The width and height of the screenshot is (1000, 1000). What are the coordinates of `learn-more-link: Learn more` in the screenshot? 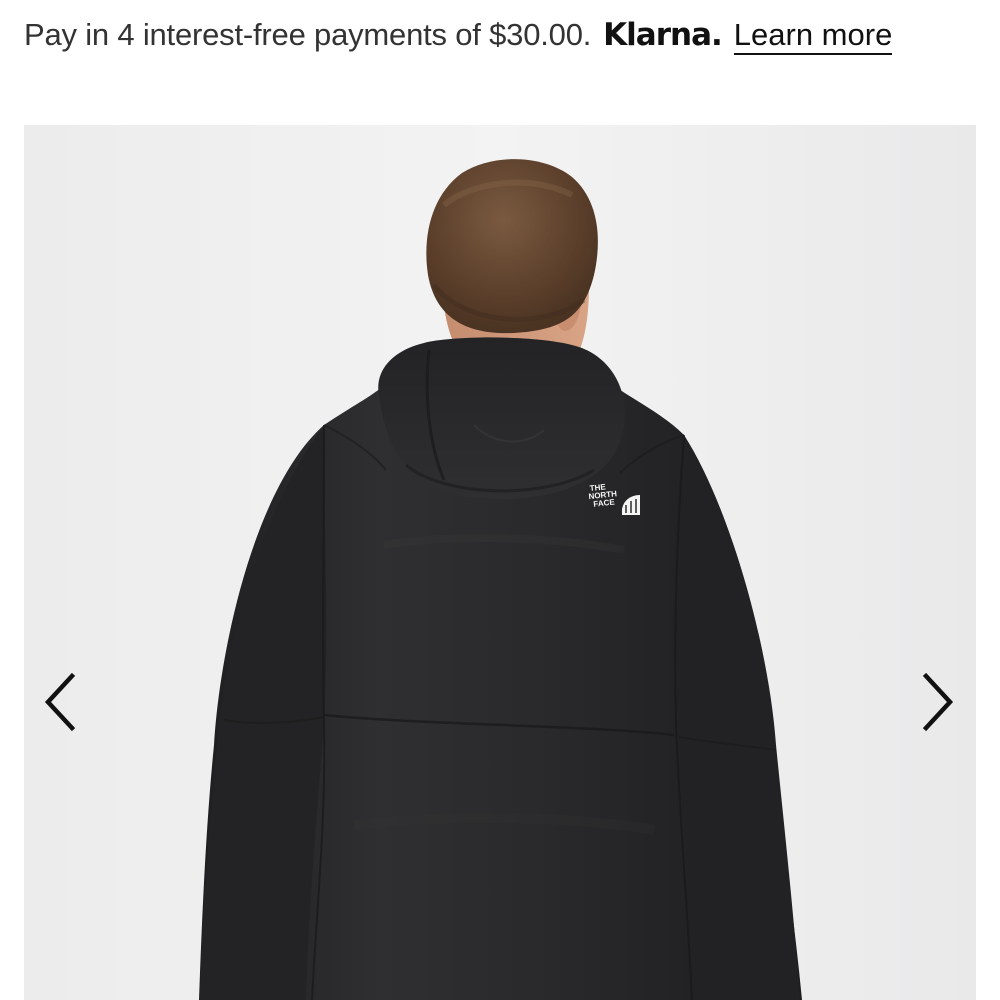 It's located at (813, 36).